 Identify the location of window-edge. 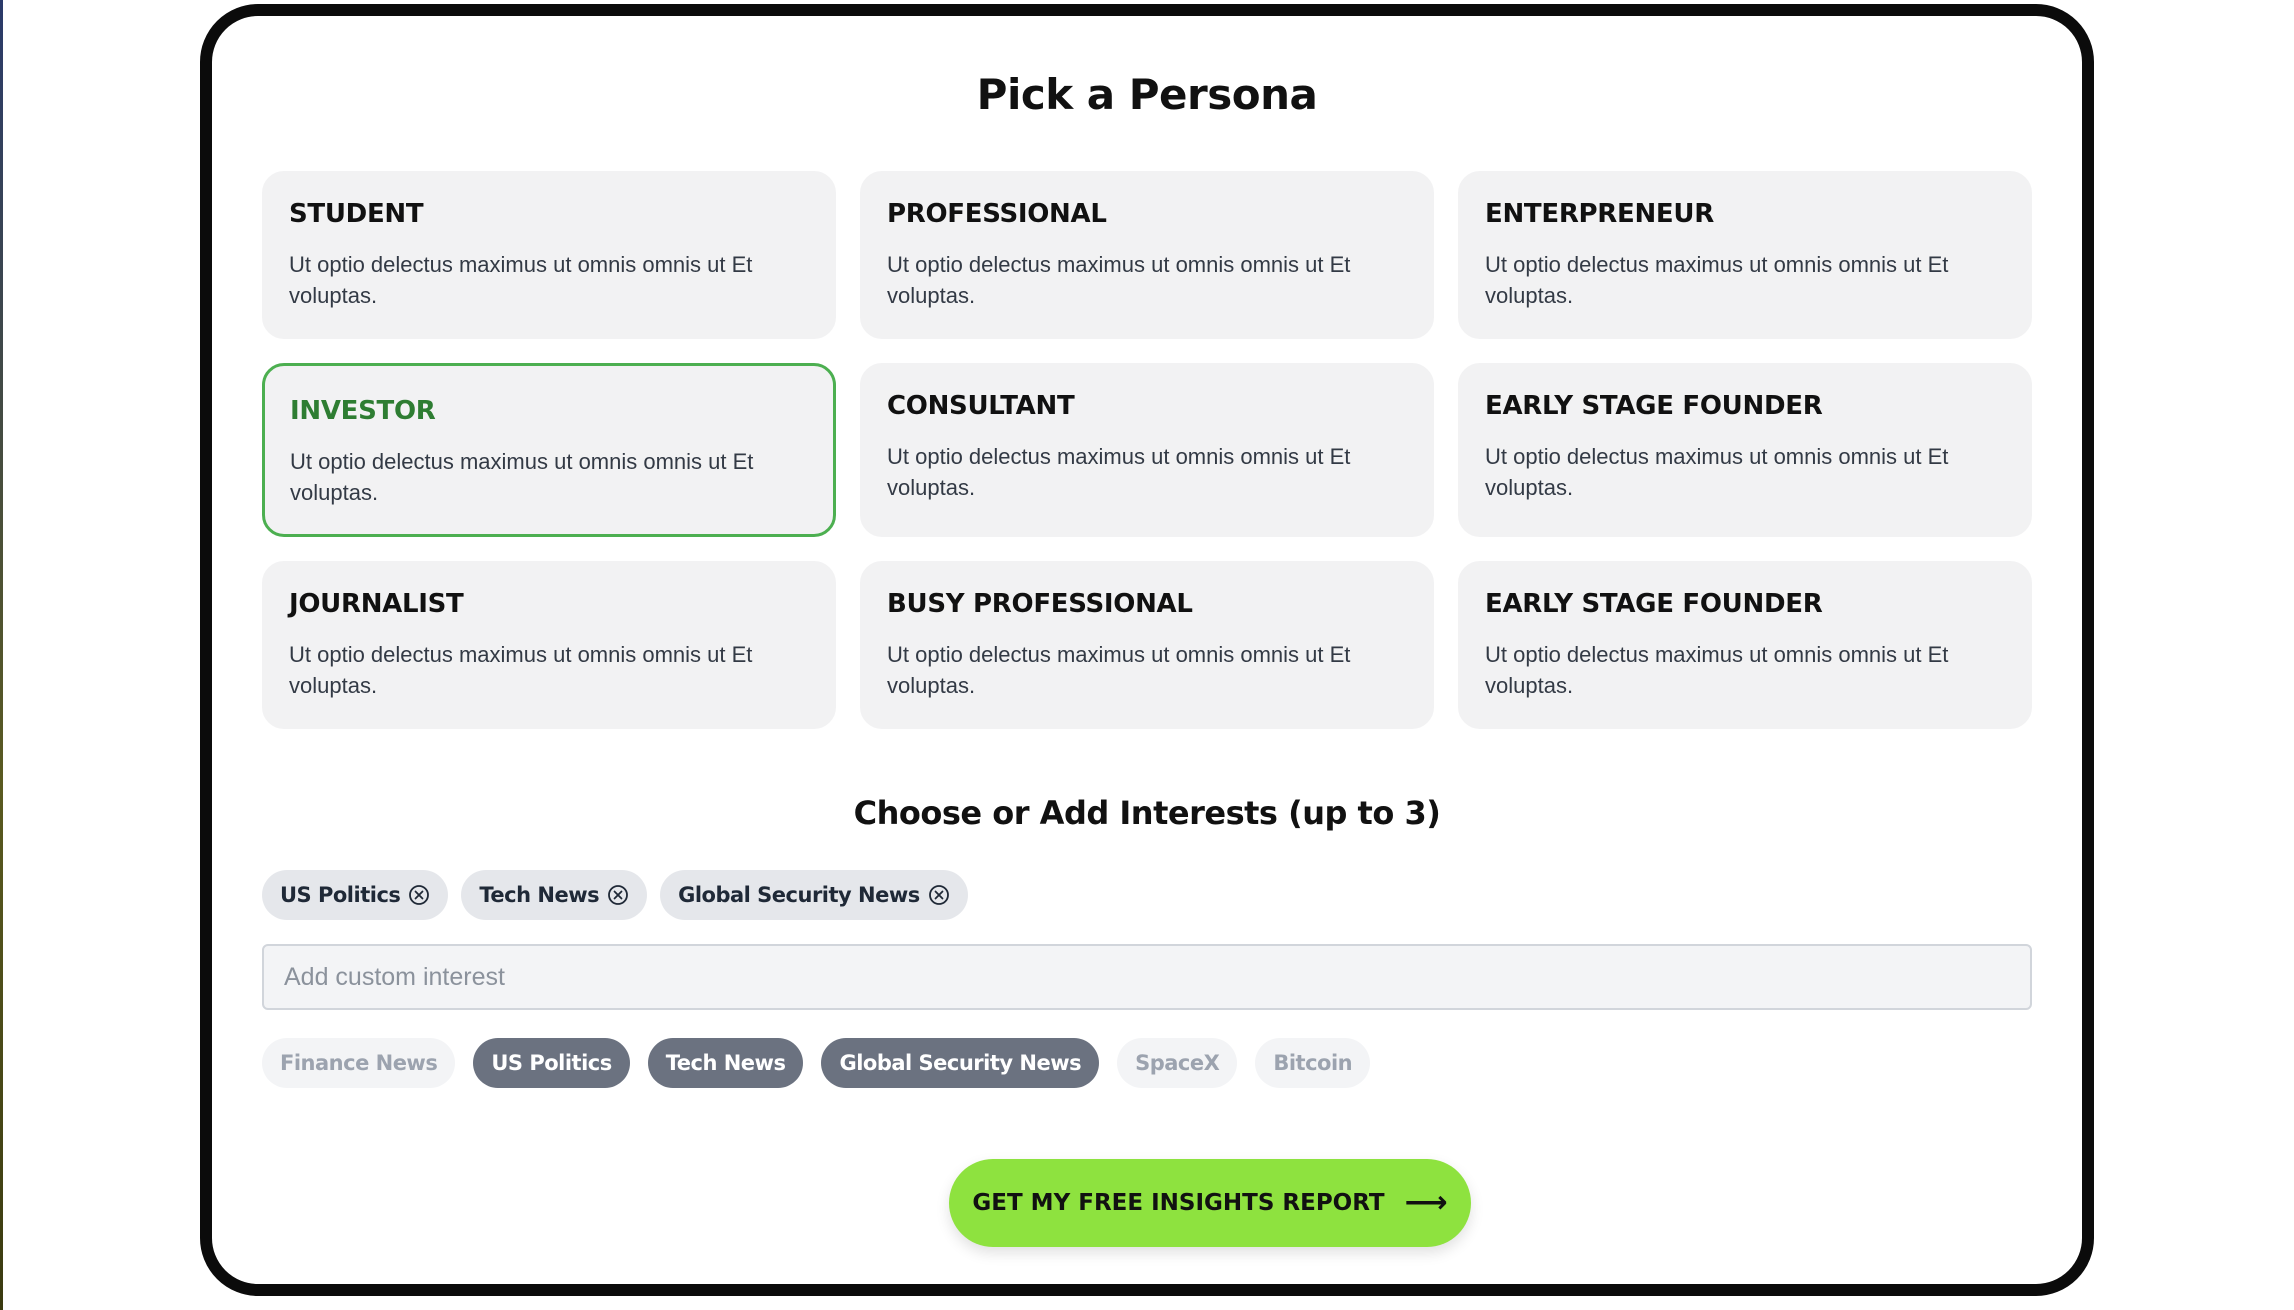
(1, 655).